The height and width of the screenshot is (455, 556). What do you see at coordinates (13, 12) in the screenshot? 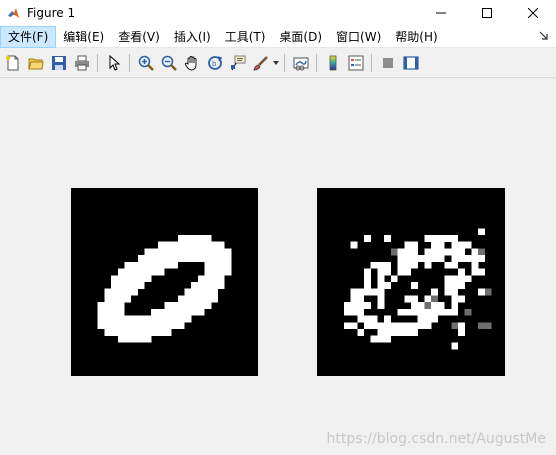
I see `matlab-logo-icon` at bounding box center [13, 12].